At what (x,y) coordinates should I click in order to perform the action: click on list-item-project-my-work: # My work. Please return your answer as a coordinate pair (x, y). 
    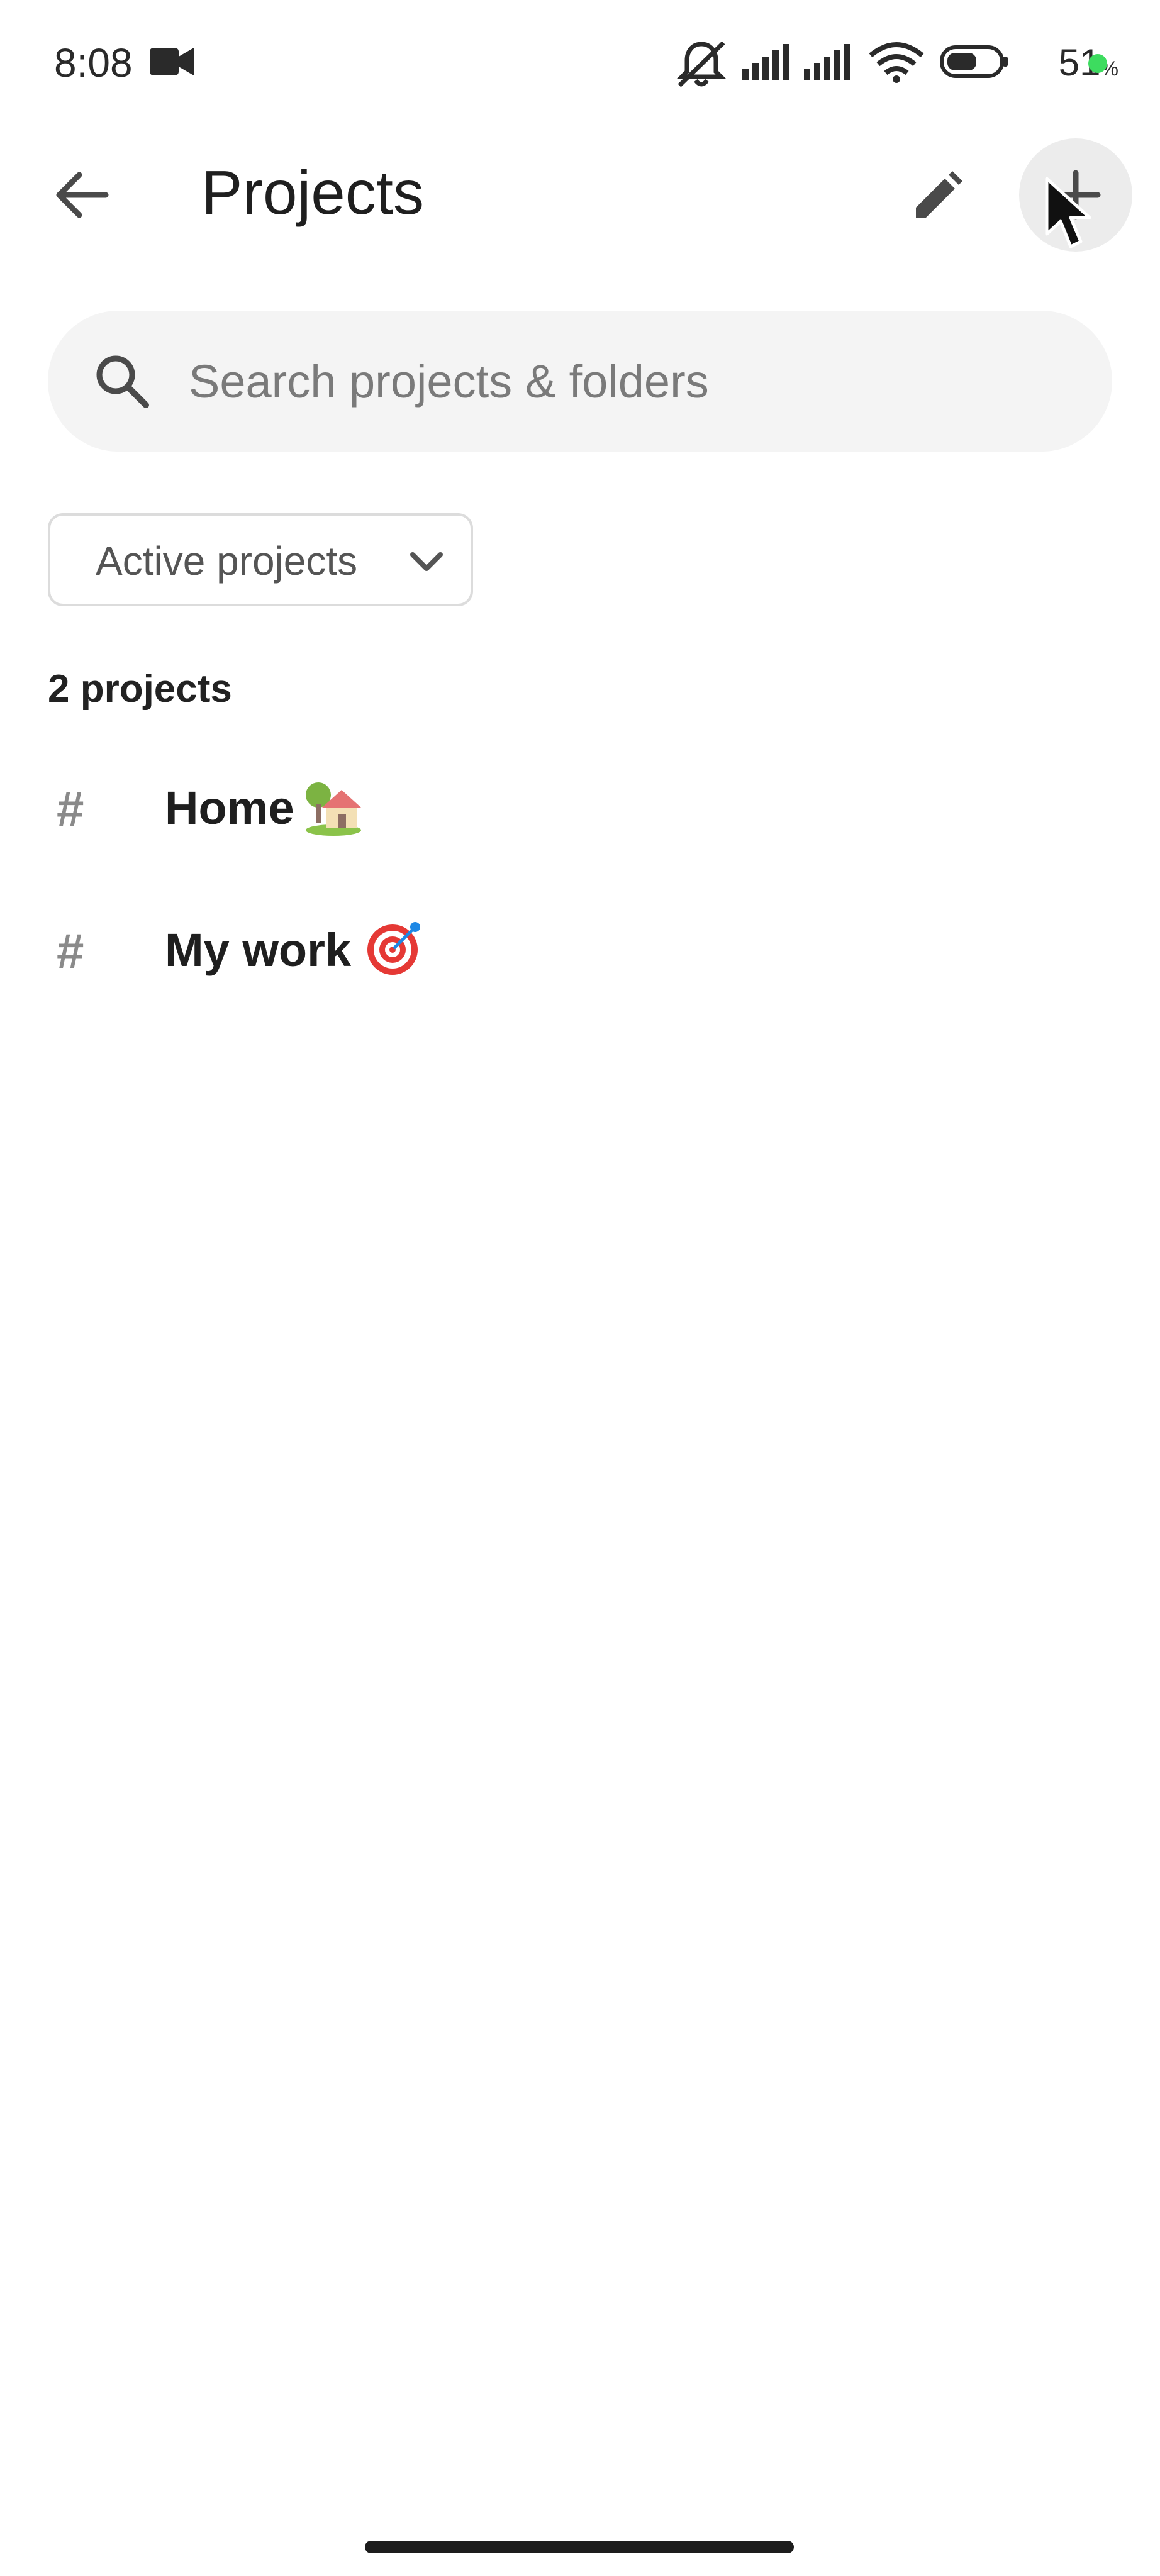
    Looking at the image, I should click on (580, 951).